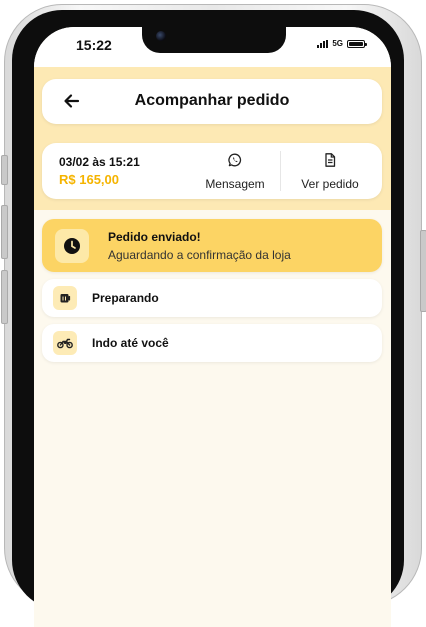 This screenshot has height=627, width=426. What do you see at coordinates (199, 255) in the screenshot?
I see `step-subtitle: Aguardando a confirmação da loja` at bounding box center [199, 255].